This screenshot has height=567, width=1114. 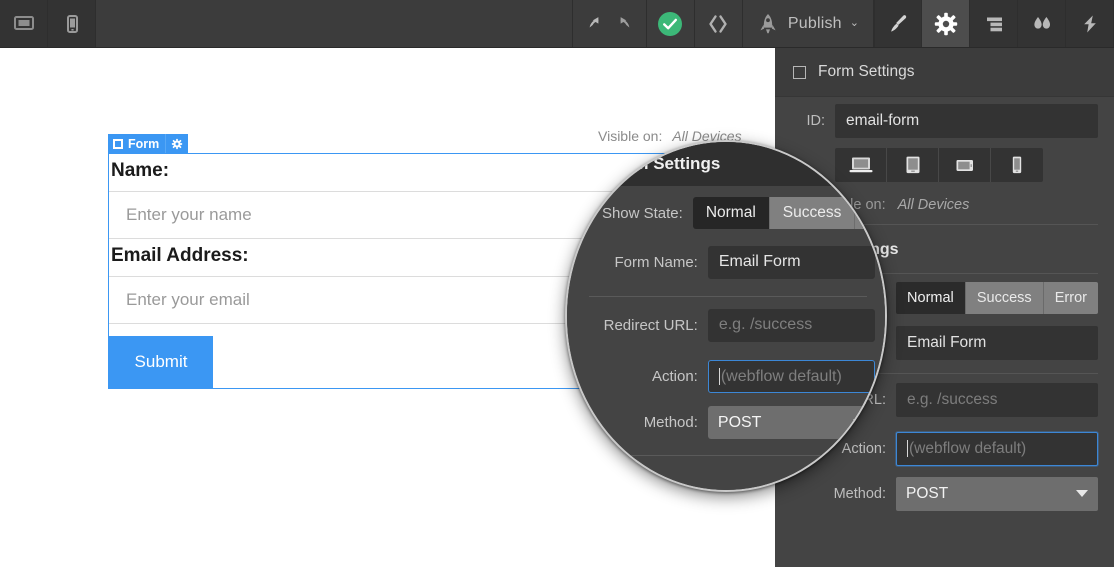 What do you see at coordinates (671, 23) in the screenshot?
I see `saved-status-icon` at bounding box center [671, 23].